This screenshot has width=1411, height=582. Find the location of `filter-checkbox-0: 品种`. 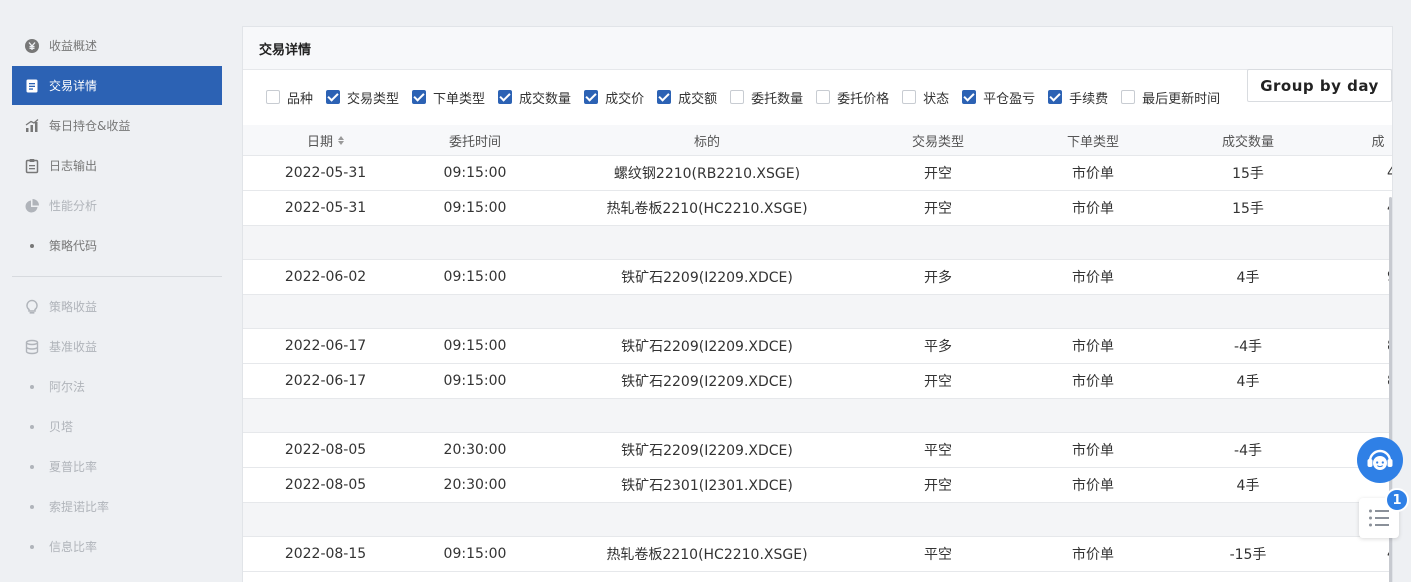

filter-checkbox-0: 品种 is located at coordinates (289, 97).